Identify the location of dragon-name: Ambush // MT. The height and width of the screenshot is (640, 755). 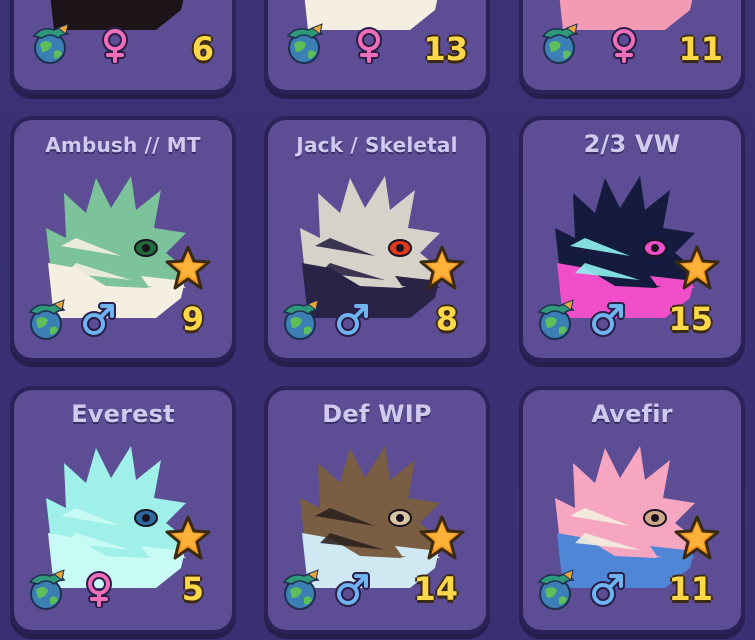
(123, 145).